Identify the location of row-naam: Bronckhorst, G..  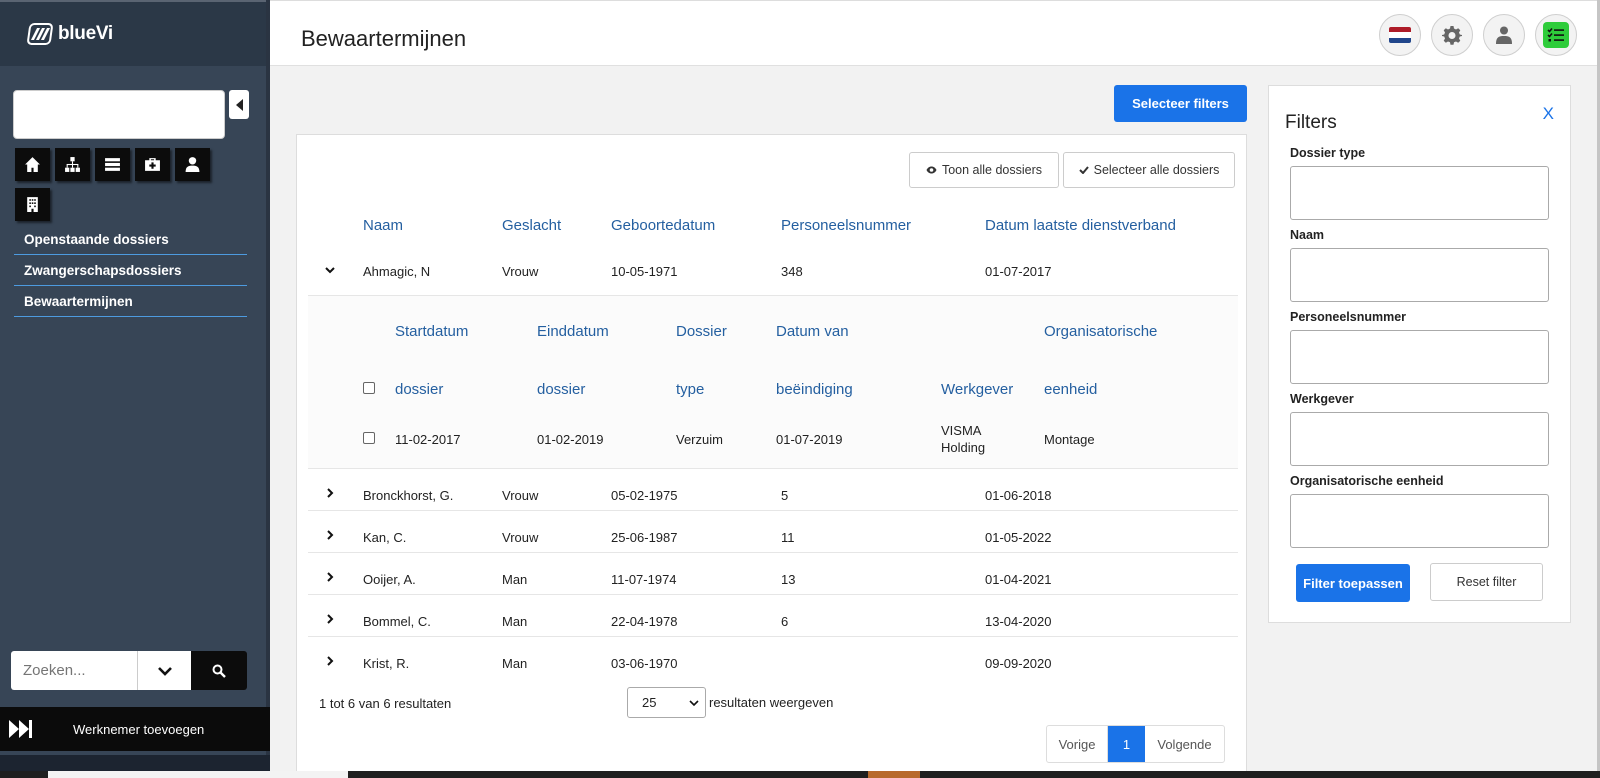
(408, 495).